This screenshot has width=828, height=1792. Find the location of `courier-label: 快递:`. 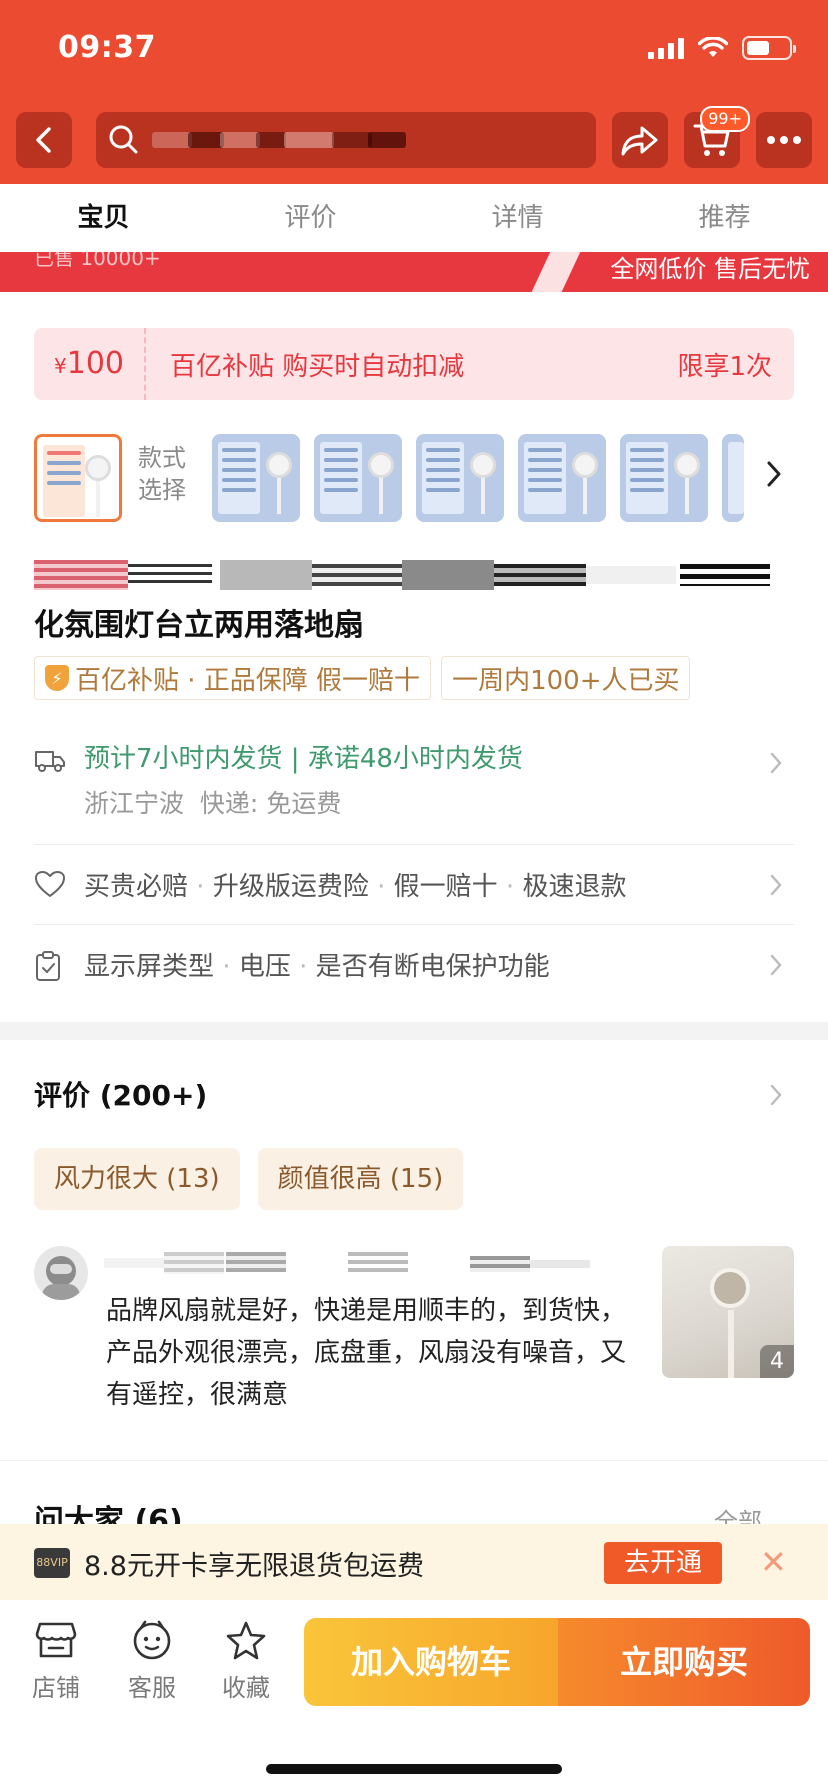

courier-label: 快递: is located at coordinates (229, 803).